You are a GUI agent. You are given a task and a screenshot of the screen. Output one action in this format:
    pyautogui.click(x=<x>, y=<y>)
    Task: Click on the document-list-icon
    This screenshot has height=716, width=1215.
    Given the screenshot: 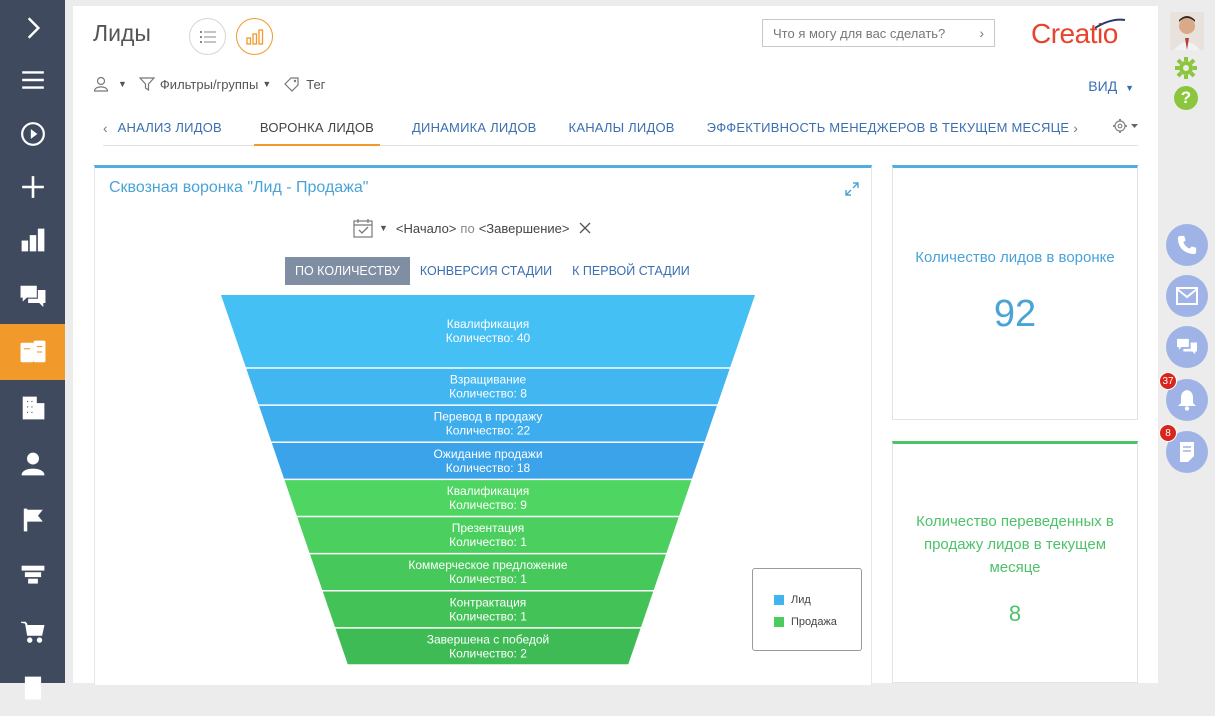 What is the action you would take?
    pyautogui.click(x=1187, y=452)
    